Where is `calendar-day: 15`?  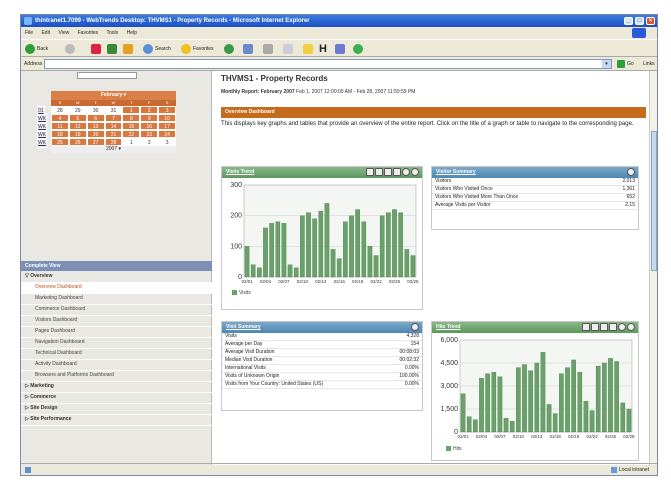
calendar-day: 15 is located at coordinates (131, 126).